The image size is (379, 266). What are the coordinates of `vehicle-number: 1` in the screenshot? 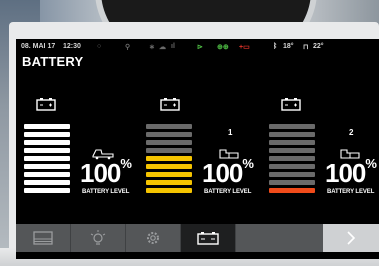 It's located at (230, 132).